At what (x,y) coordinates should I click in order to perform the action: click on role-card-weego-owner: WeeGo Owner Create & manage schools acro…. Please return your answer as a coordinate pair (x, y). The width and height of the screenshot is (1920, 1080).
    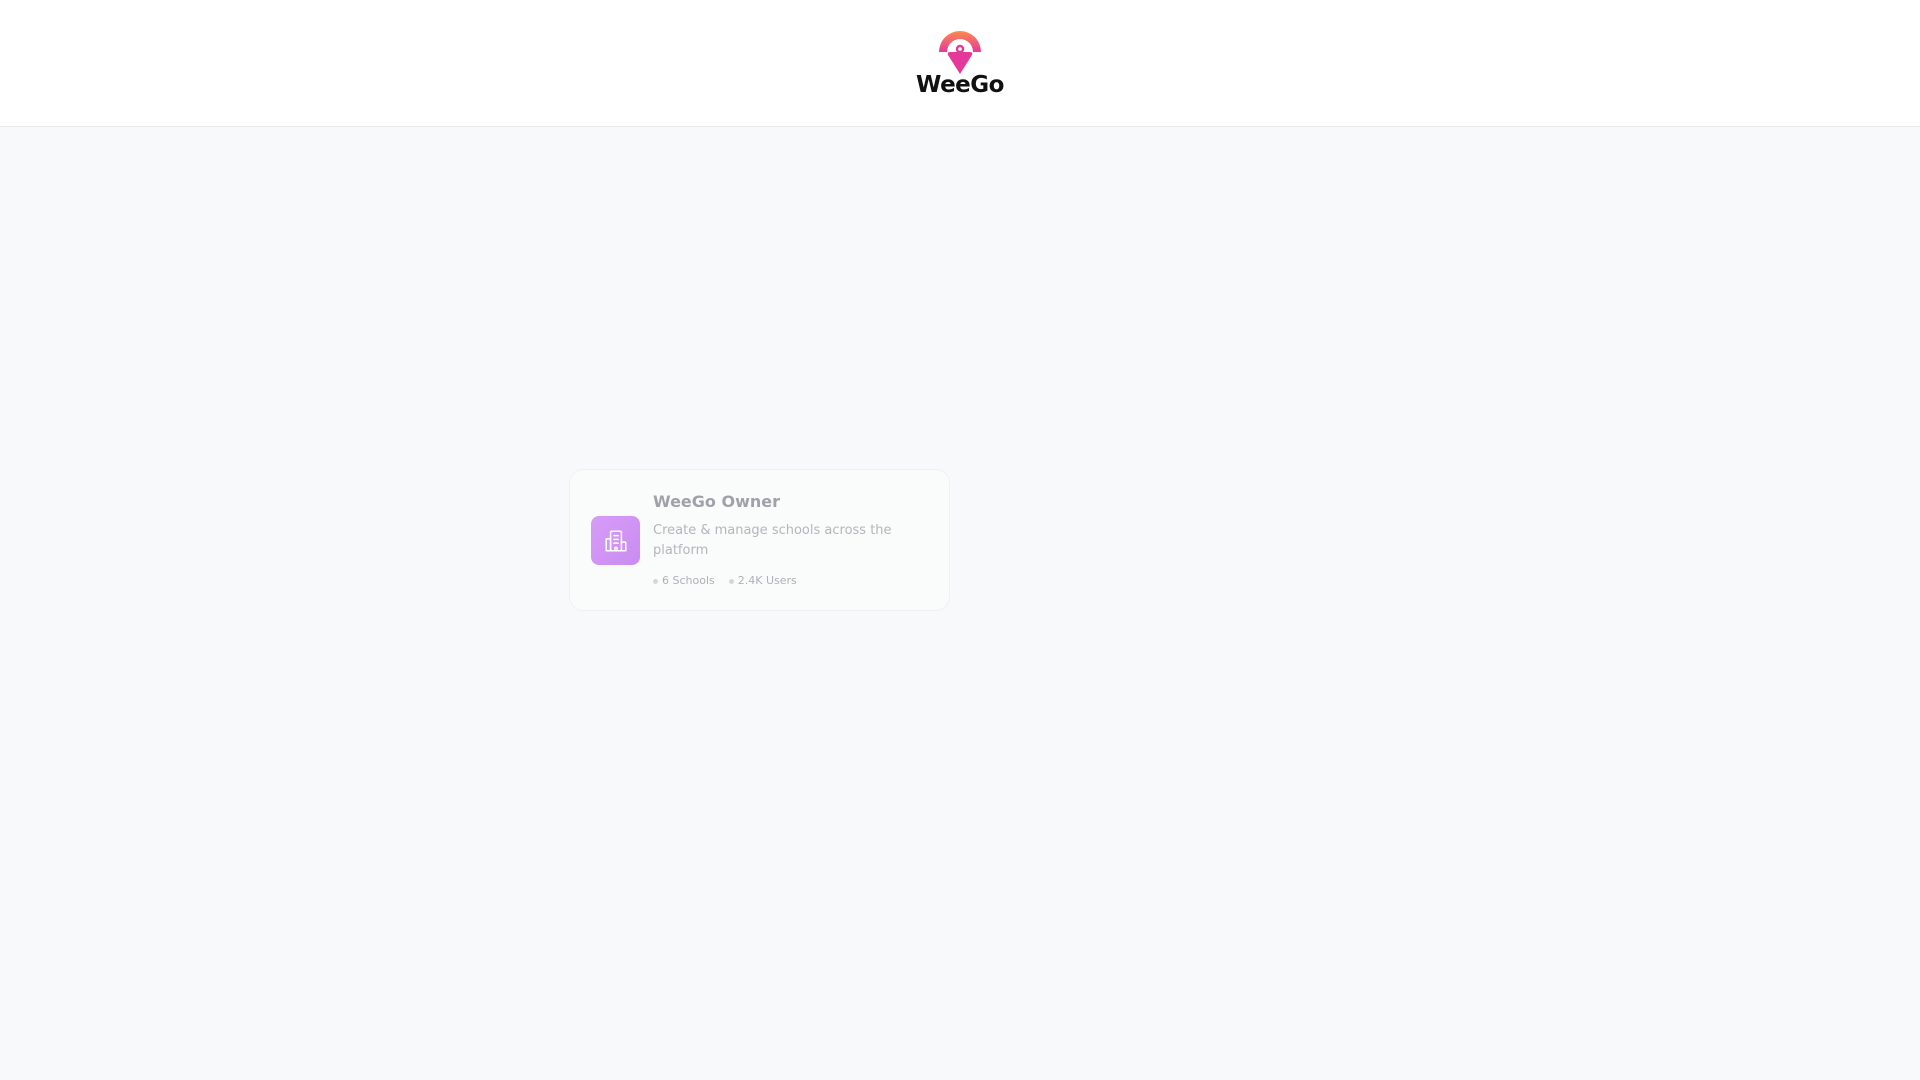
    Looking at the image, I should click on (759, 540).